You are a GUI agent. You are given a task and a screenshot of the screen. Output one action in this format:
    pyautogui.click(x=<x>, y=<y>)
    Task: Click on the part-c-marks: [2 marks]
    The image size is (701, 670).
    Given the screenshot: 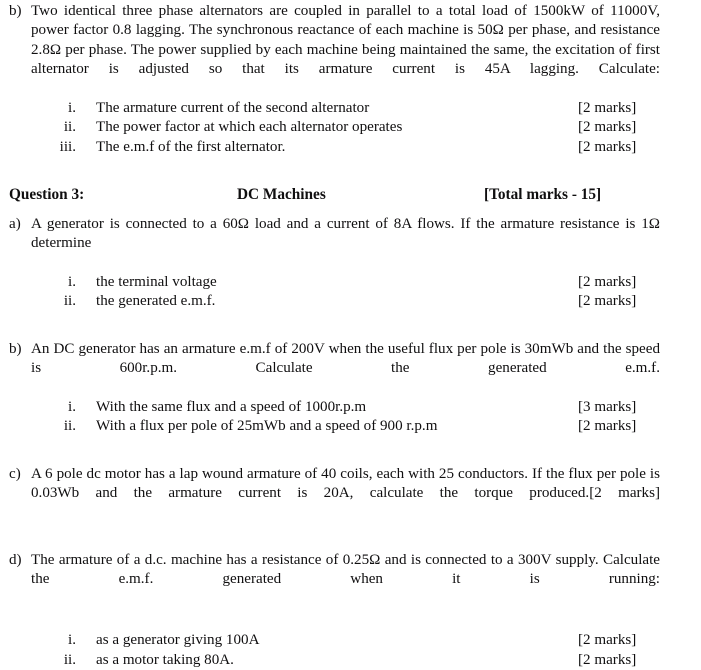 What is the action you would take?
    pyautogui.click(x=625, y=493)
    